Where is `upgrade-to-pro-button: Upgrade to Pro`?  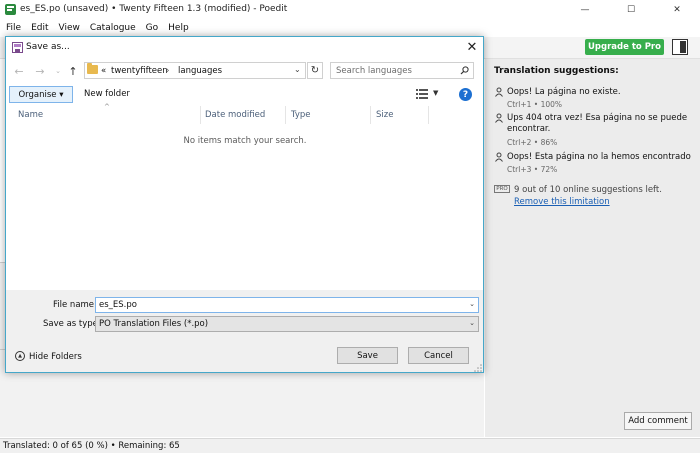 upgrade-to-pro-button: Upgrade to Pro is located at coordinates (624, 47).